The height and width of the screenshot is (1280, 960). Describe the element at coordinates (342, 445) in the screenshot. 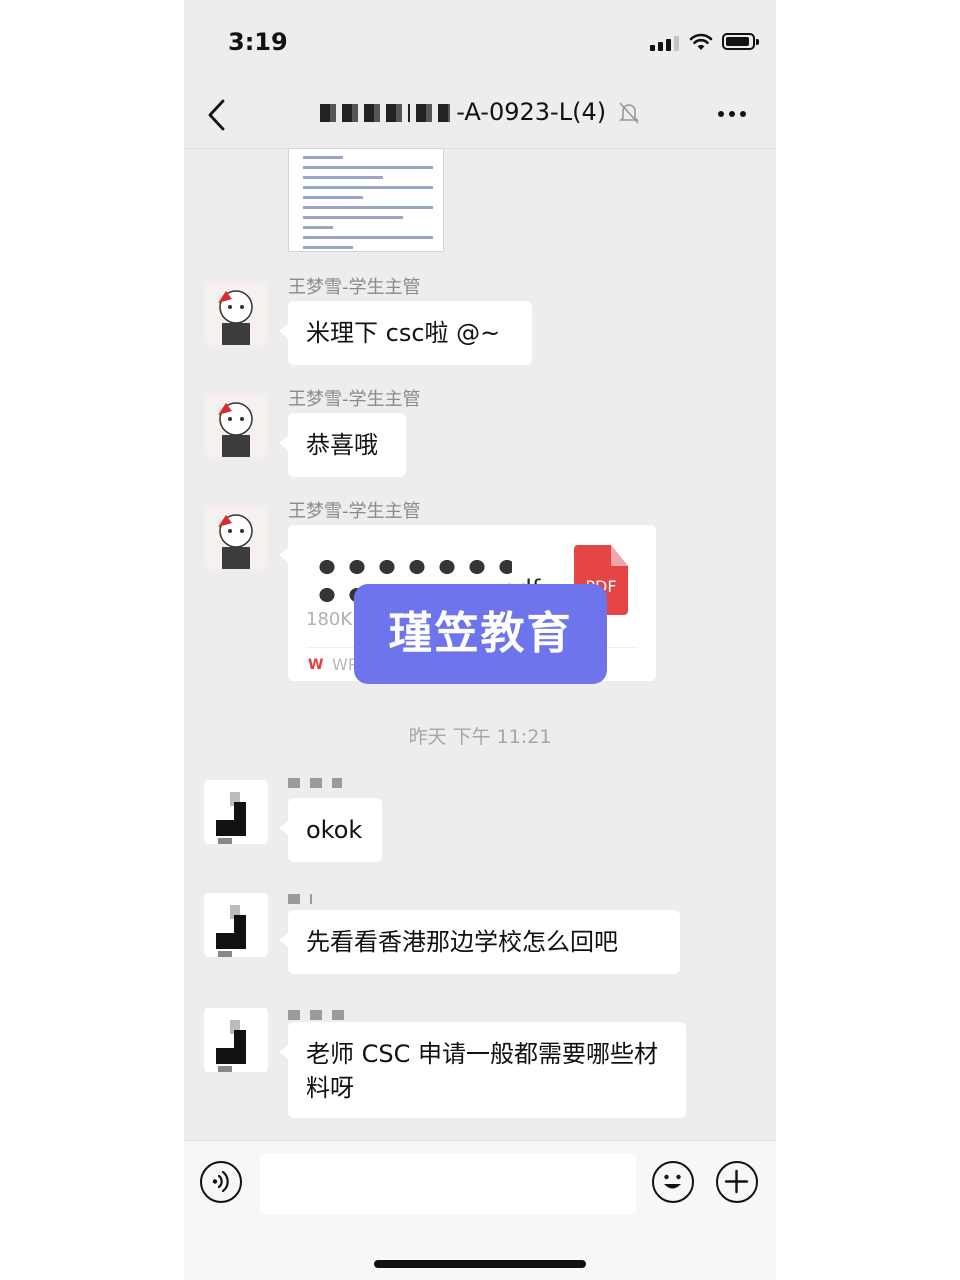

I see `message-bubble: 恭喜哦` at that location.